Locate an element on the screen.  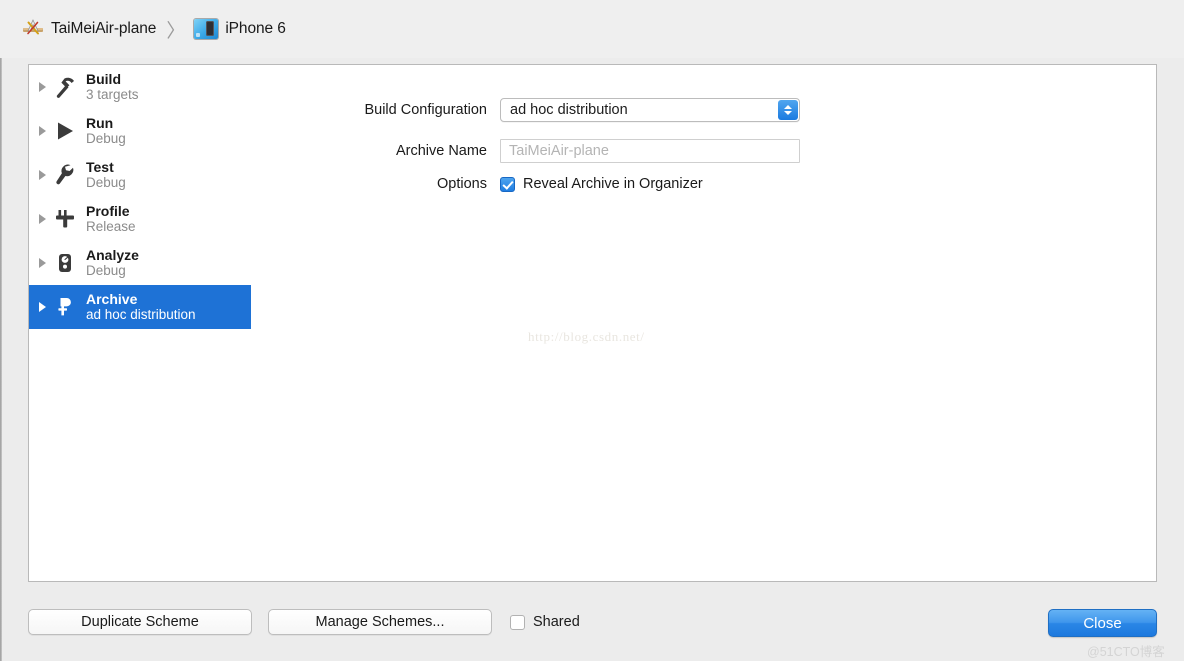
sidebar-item-subtitle: ad hoc distribution is located at coordinates (141, 315).